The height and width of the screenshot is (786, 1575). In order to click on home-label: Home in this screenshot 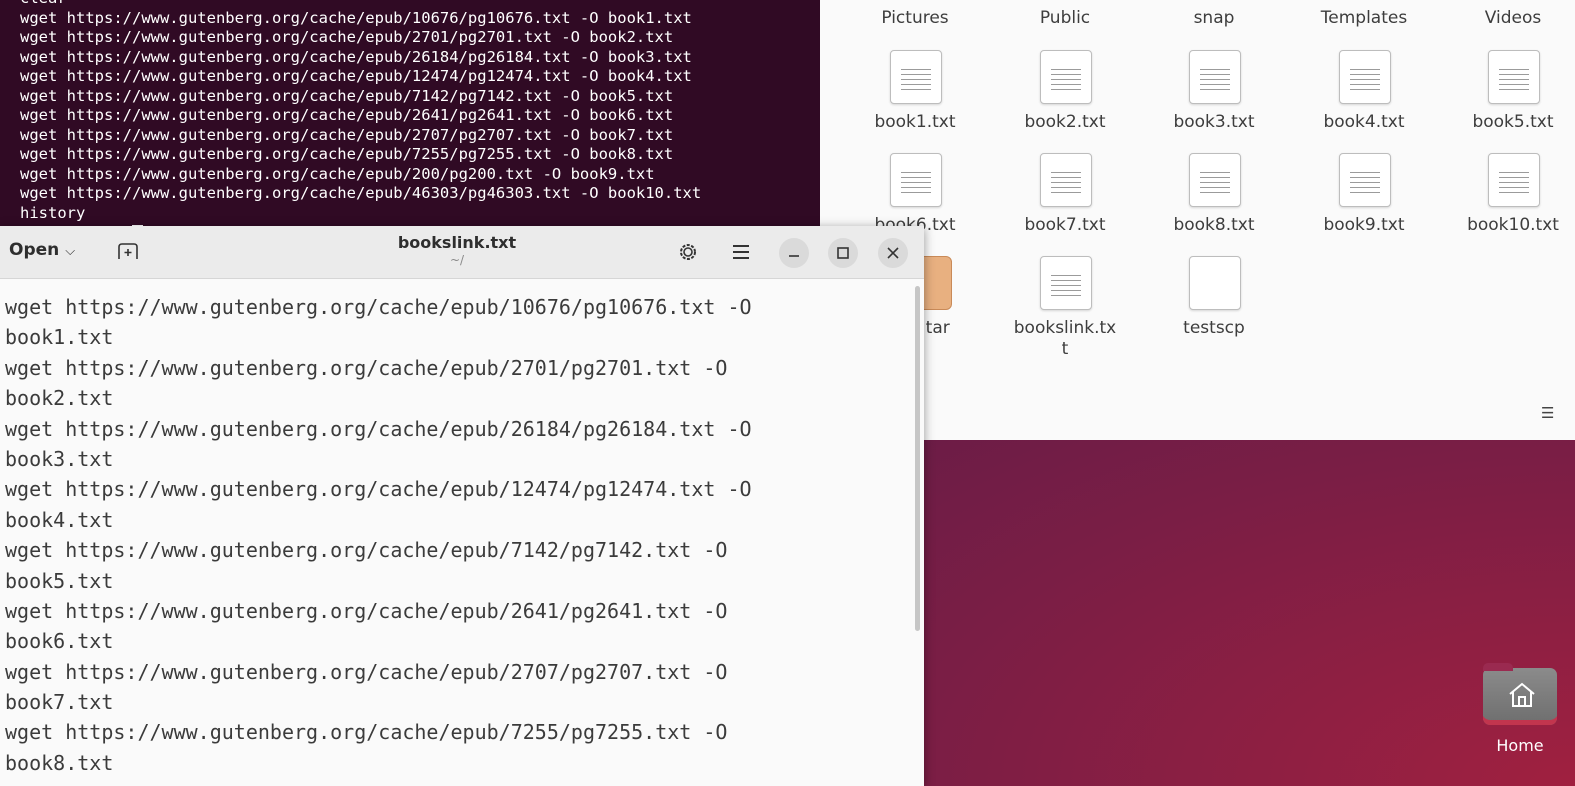, I will do `click(1520, 745)`.